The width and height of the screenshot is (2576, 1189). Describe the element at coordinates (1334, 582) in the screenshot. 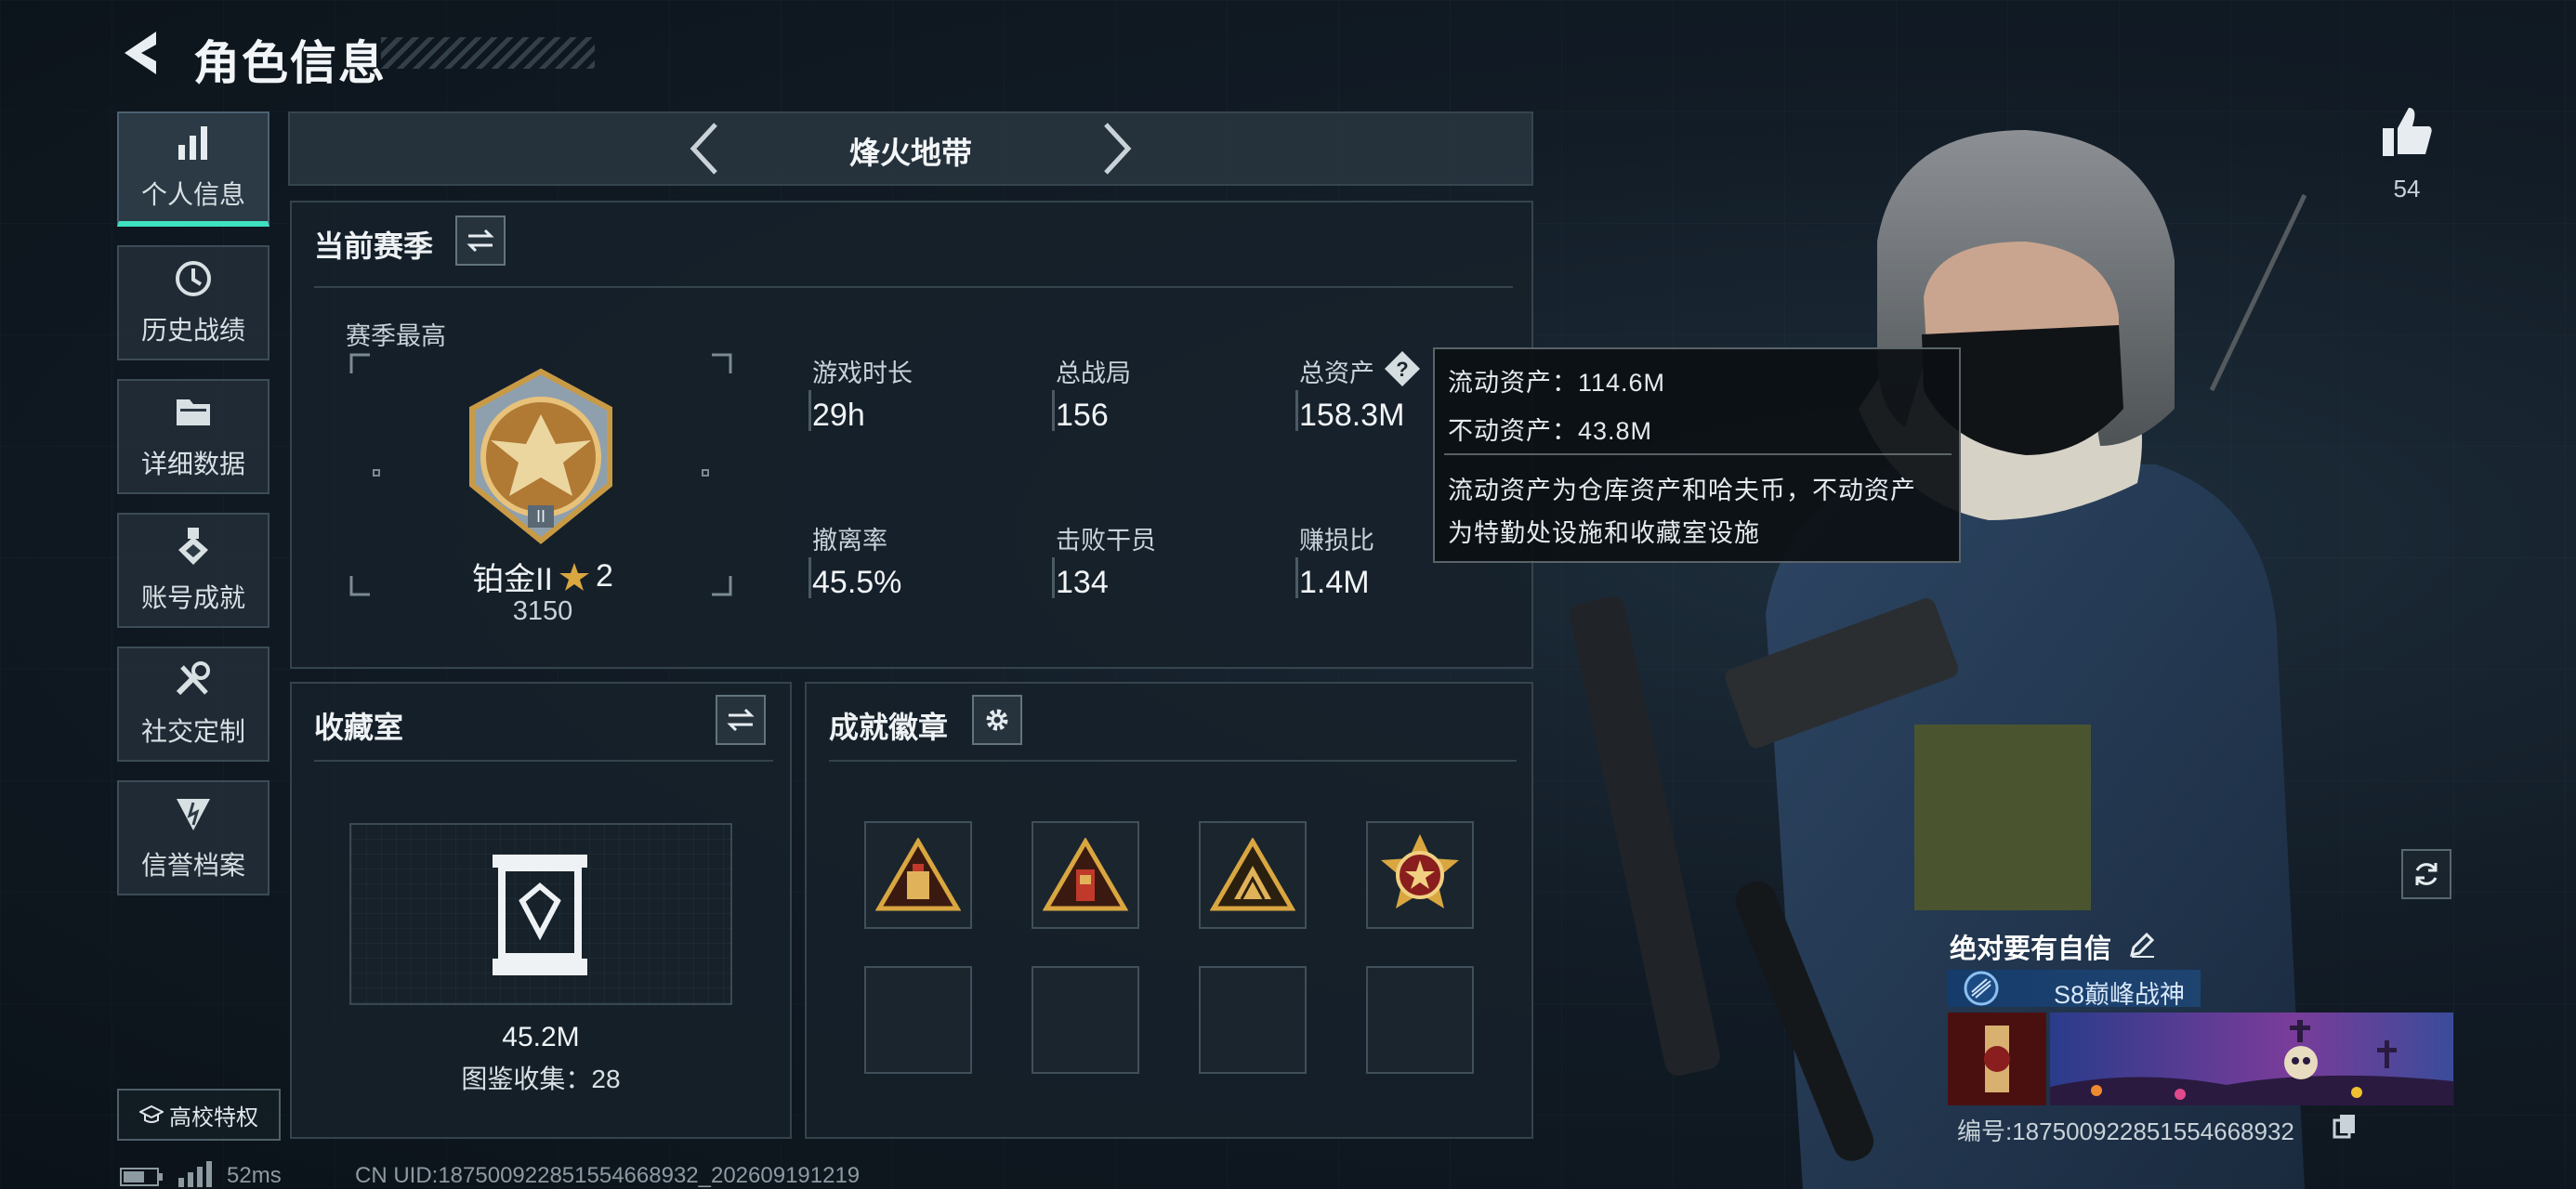

I see `stat-value-profit-loss: 1.4M` at that location.